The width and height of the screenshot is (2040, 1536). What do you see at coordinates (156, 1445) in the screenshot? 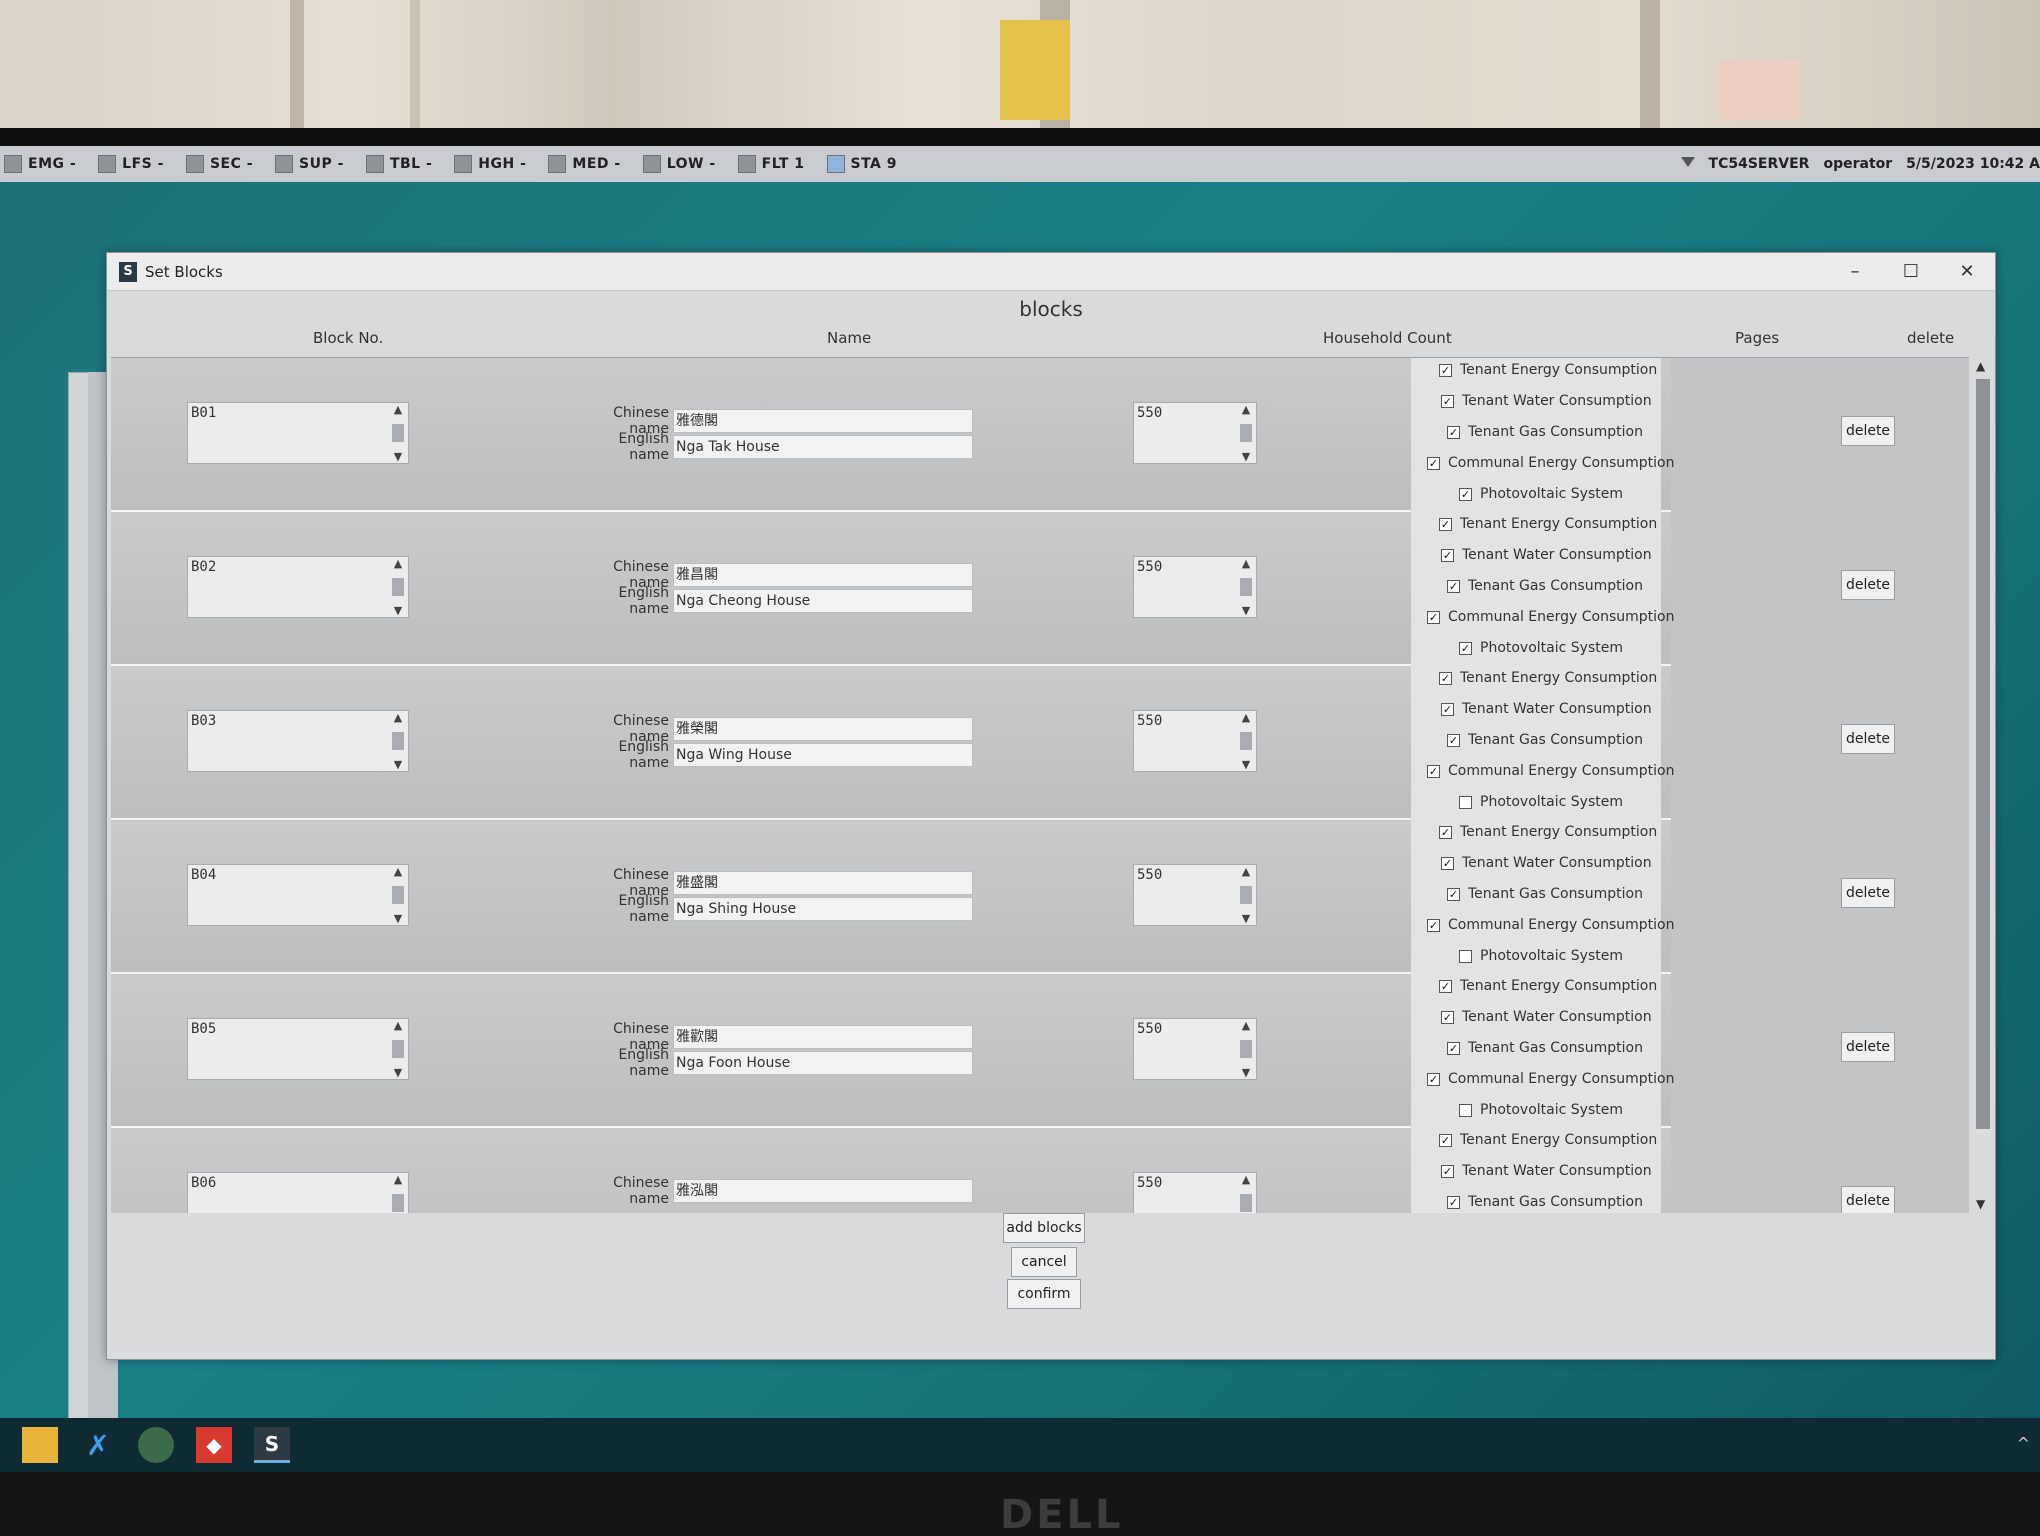
I see `server-manager-icon` at bounding box center [156, 1445].